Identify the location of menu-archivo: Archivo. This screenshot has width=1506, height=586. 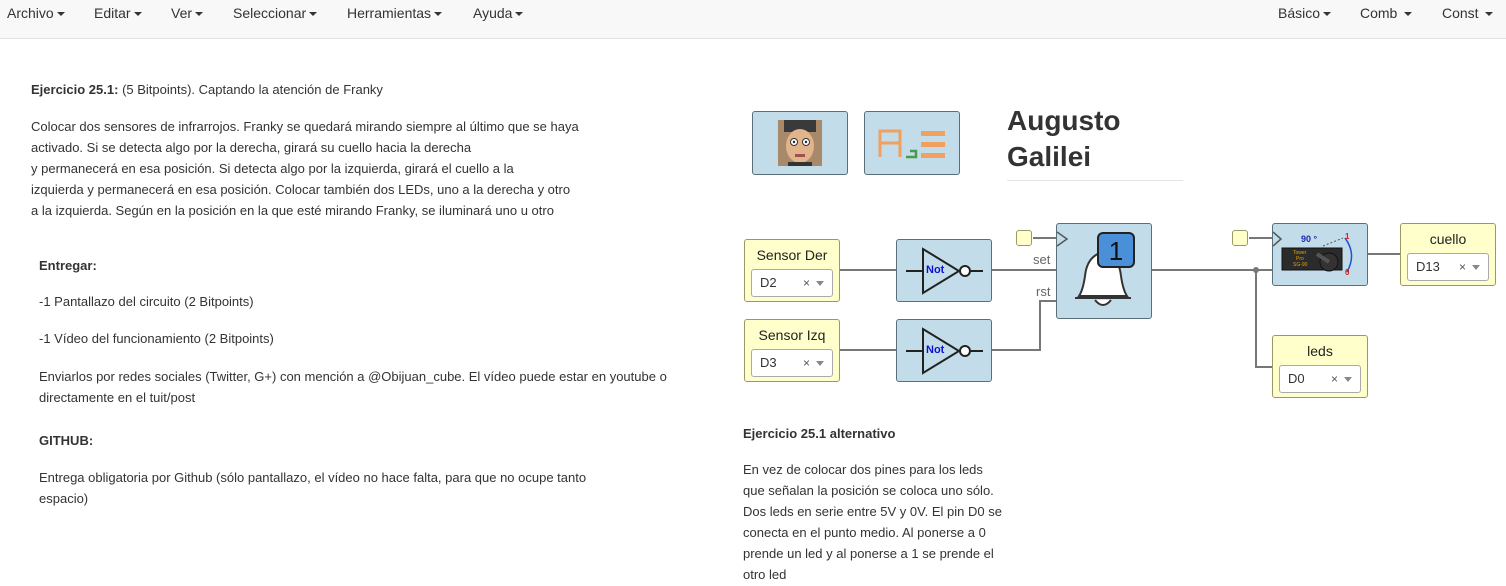
(36, 14).